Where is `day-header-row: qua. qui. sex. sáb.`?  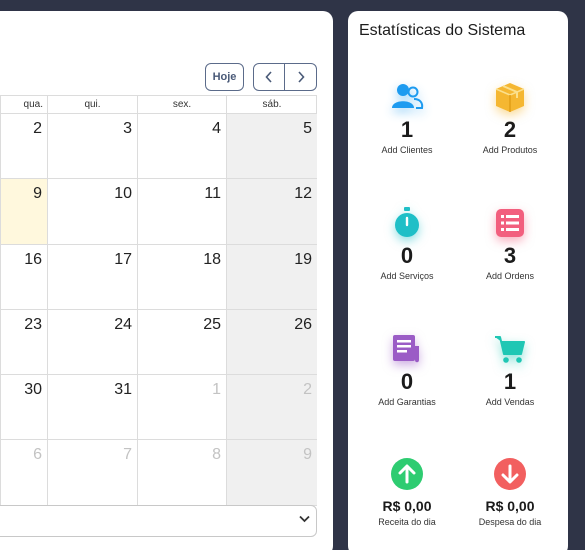 day-header-row: qua. qui. sex. sáb. is located at coordinates (158, 105).